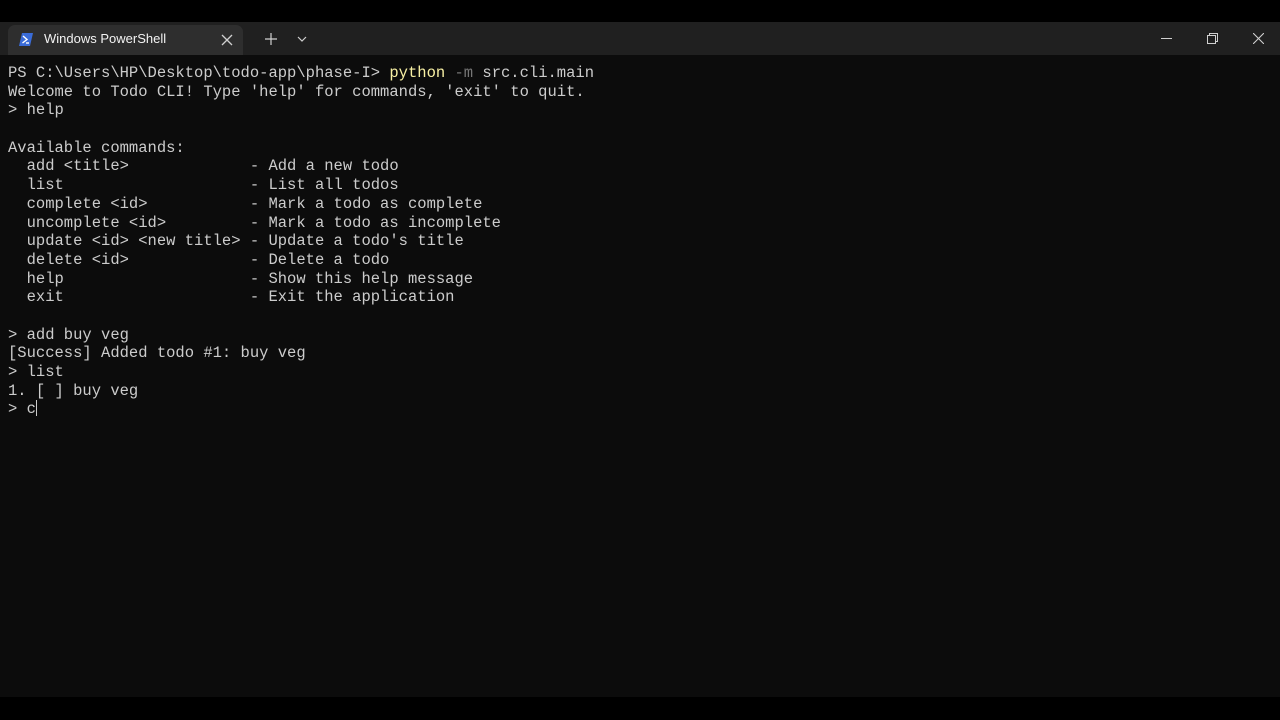 The image size is (1280, 720). I want to click on output-line: delete <id> - Delete a todo, so click(199, 259).